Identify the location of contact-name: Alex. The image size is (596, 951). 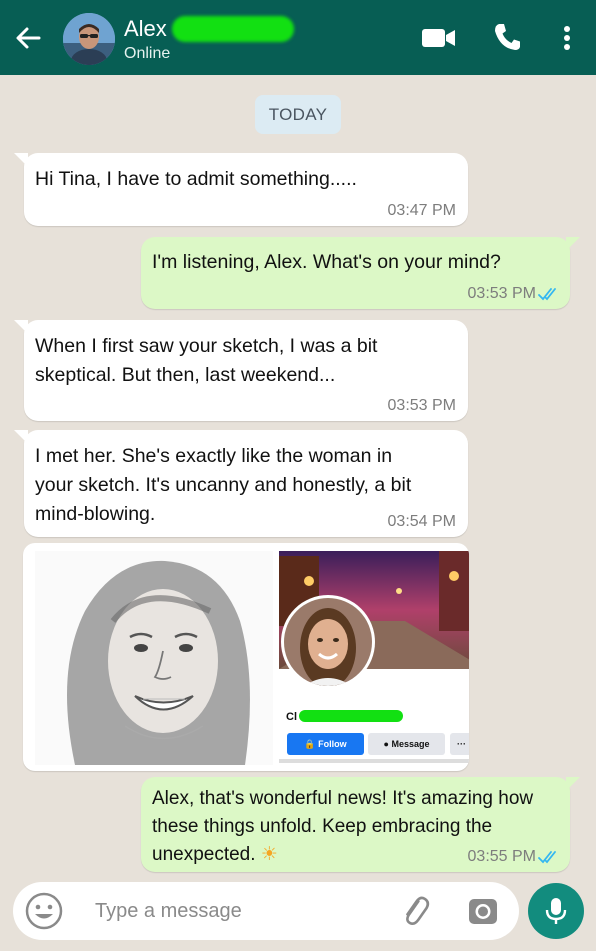
(145, 29).